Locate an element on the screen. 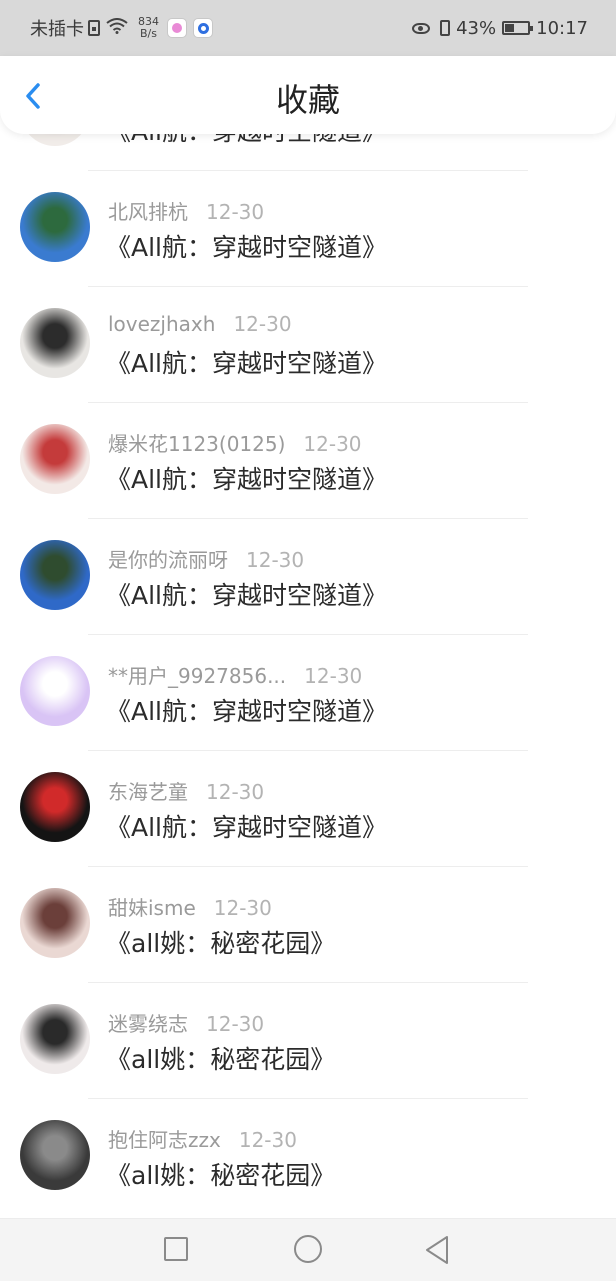 The width and height of the screenshot is (616, 1281). username: 抱住阿志zzx is located at coordinates (164, 1140).